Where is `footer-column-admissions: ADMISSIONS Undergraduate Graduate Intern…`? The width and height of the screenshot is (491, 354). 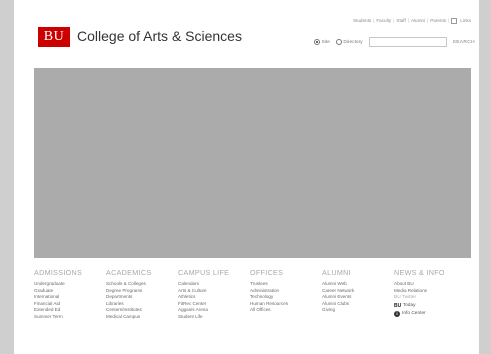 footer-column-admissions: ADMISSIONS Undergraduate Graduate Intern… is located at coordinates (70, 311).